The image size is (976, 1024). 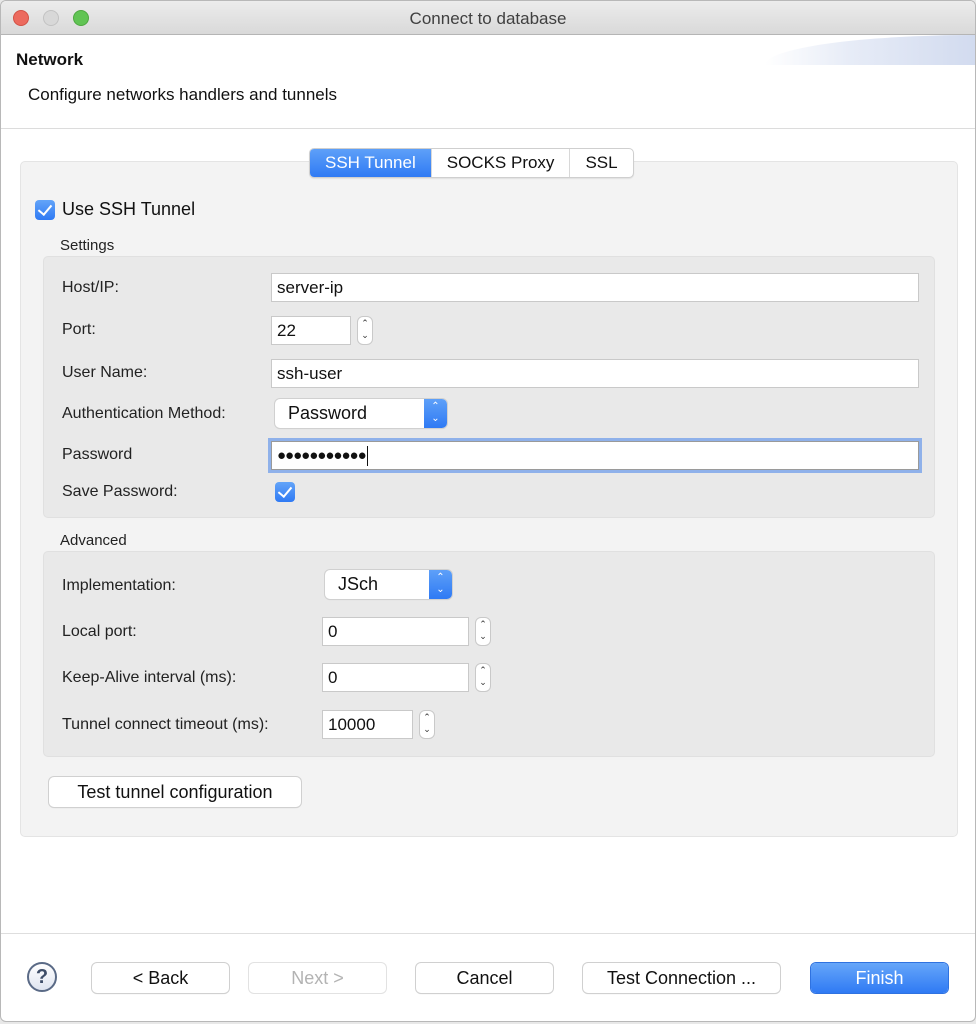 What do you see at coordinates (484, 978) in the screenshot?
I see `cancel-button: Cancel` at bounding box center [484, 978].